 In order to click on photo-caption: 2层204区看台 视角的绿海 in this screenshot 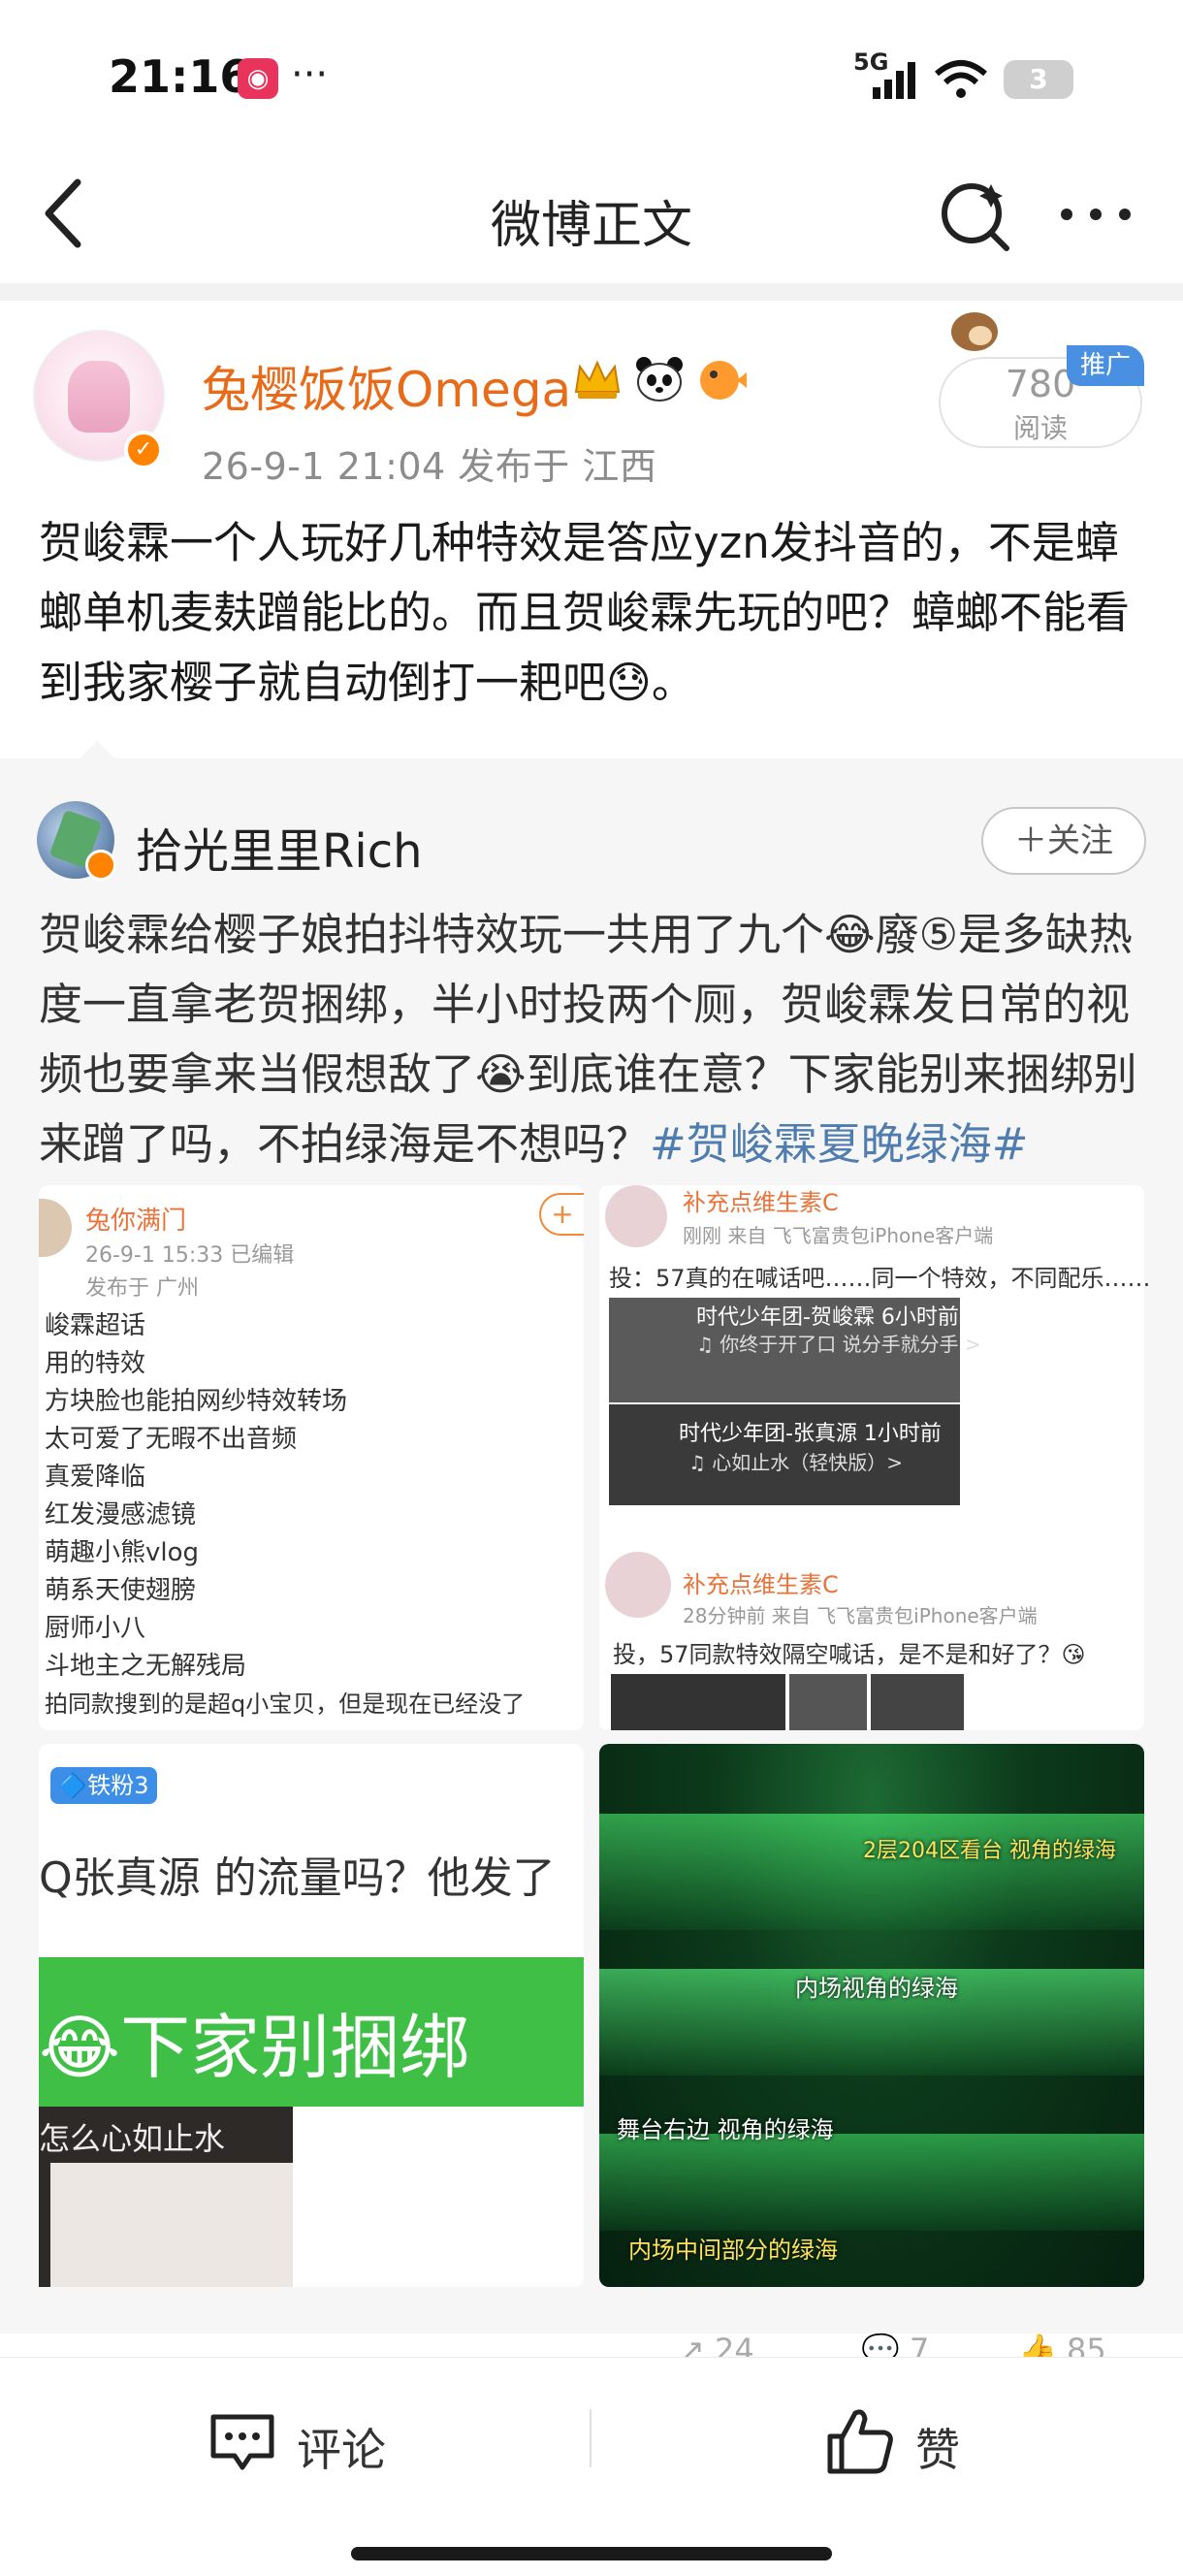, I will do `click(989, 1851)`.